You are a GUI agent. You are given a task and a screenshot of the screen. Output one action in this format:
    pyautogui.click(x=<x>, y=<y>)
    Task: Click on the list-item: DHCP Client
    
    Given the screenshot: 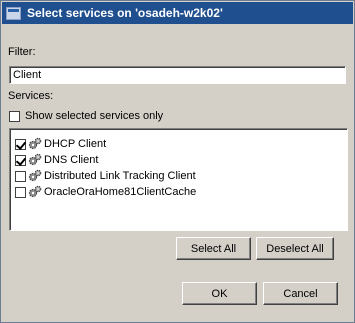 What is the action you would take?
    pyautogui.click(x=60, y=144)
    